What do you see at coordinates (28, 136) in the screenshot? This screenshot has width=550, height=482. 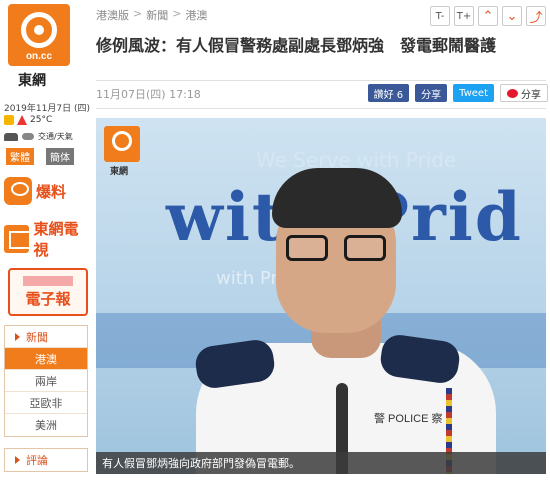 I see `cloud-icon` at bounding box center [28, 136].